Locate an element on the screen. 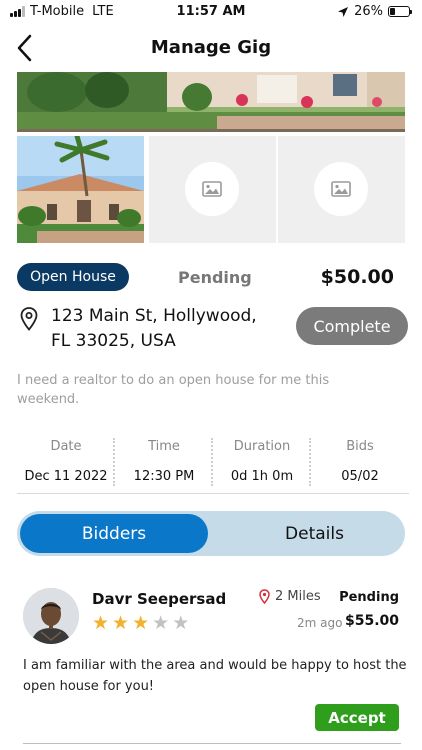  person-photo is located at coordinates (51, 616).